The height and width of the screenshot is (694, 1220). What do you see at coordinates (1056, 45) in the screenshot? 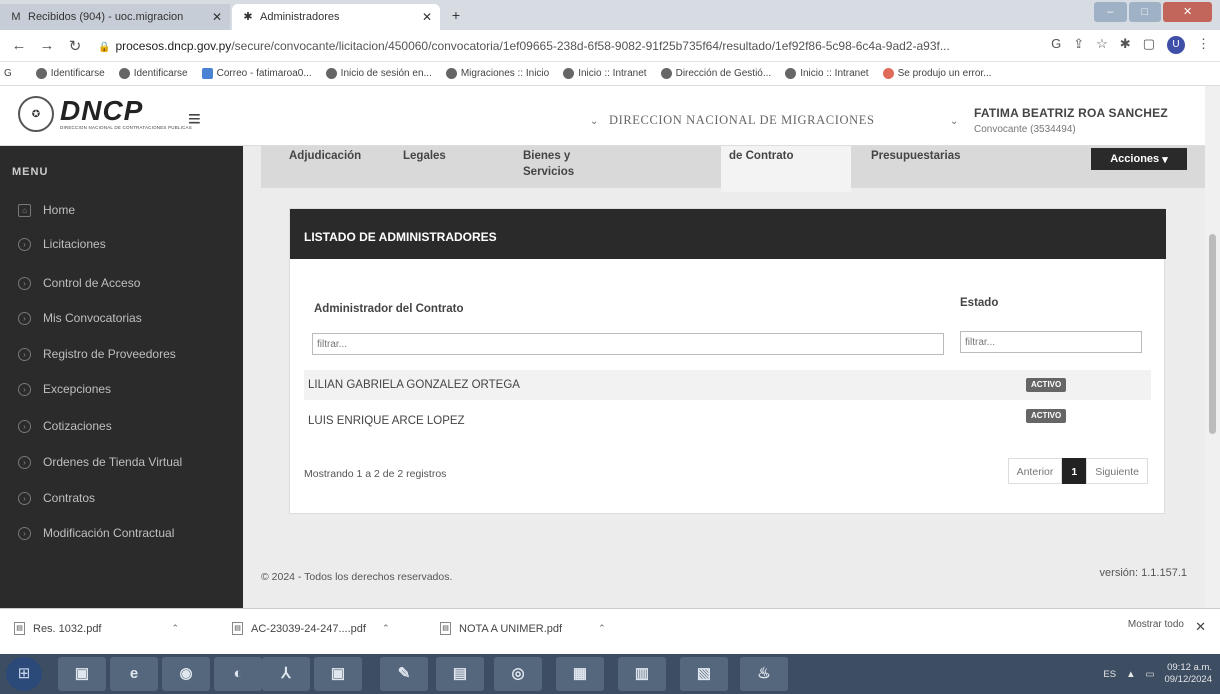
I see `google-icon: G` at bounding box center [1056, 45].